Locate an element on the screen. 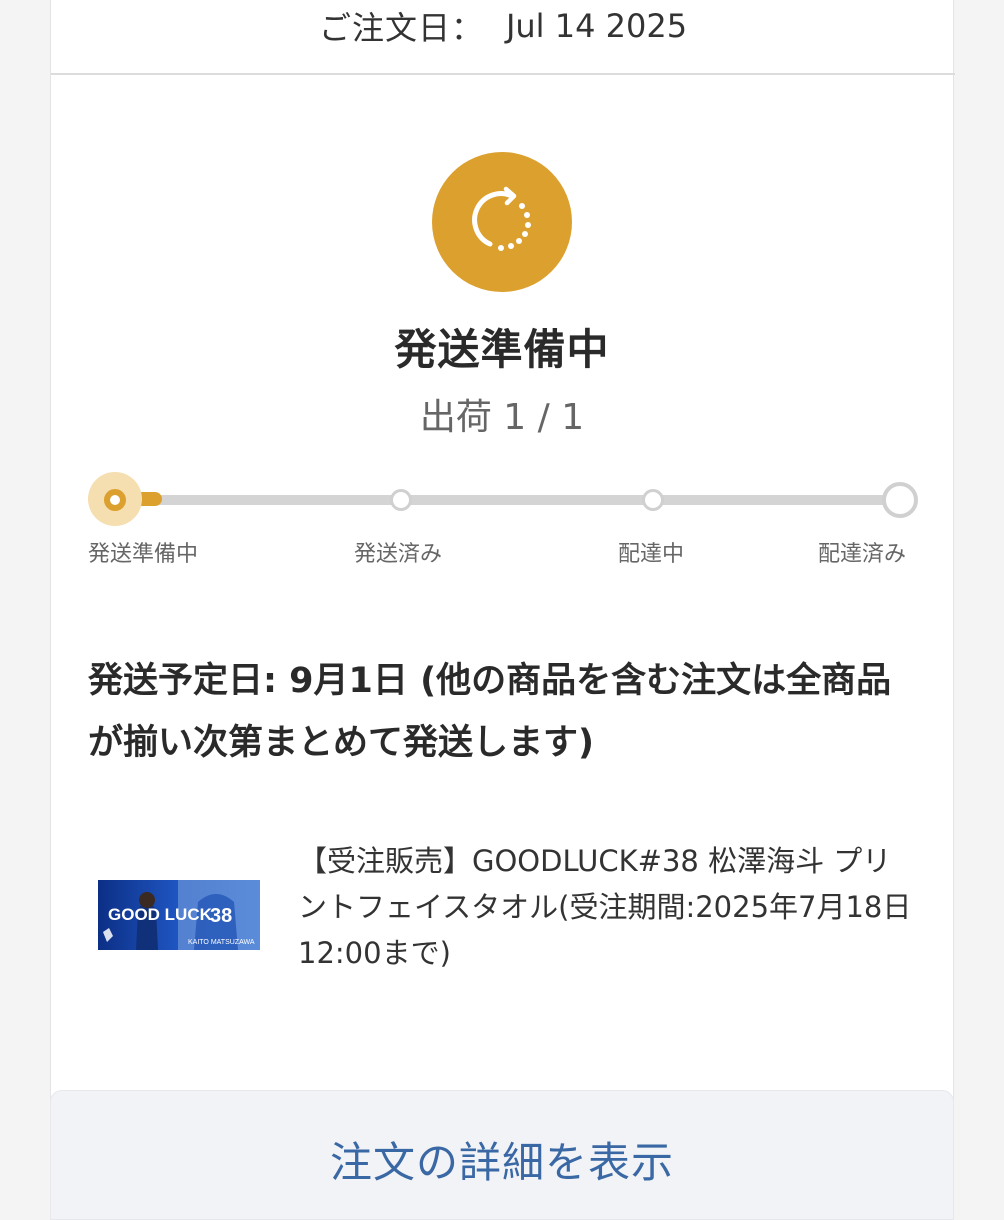 The height and width of the screenshot is (1220, 1004). product-thumbnail: GOOD LUCK 38 KAITO MATSUZAWA is located at coordinates (179, 915).